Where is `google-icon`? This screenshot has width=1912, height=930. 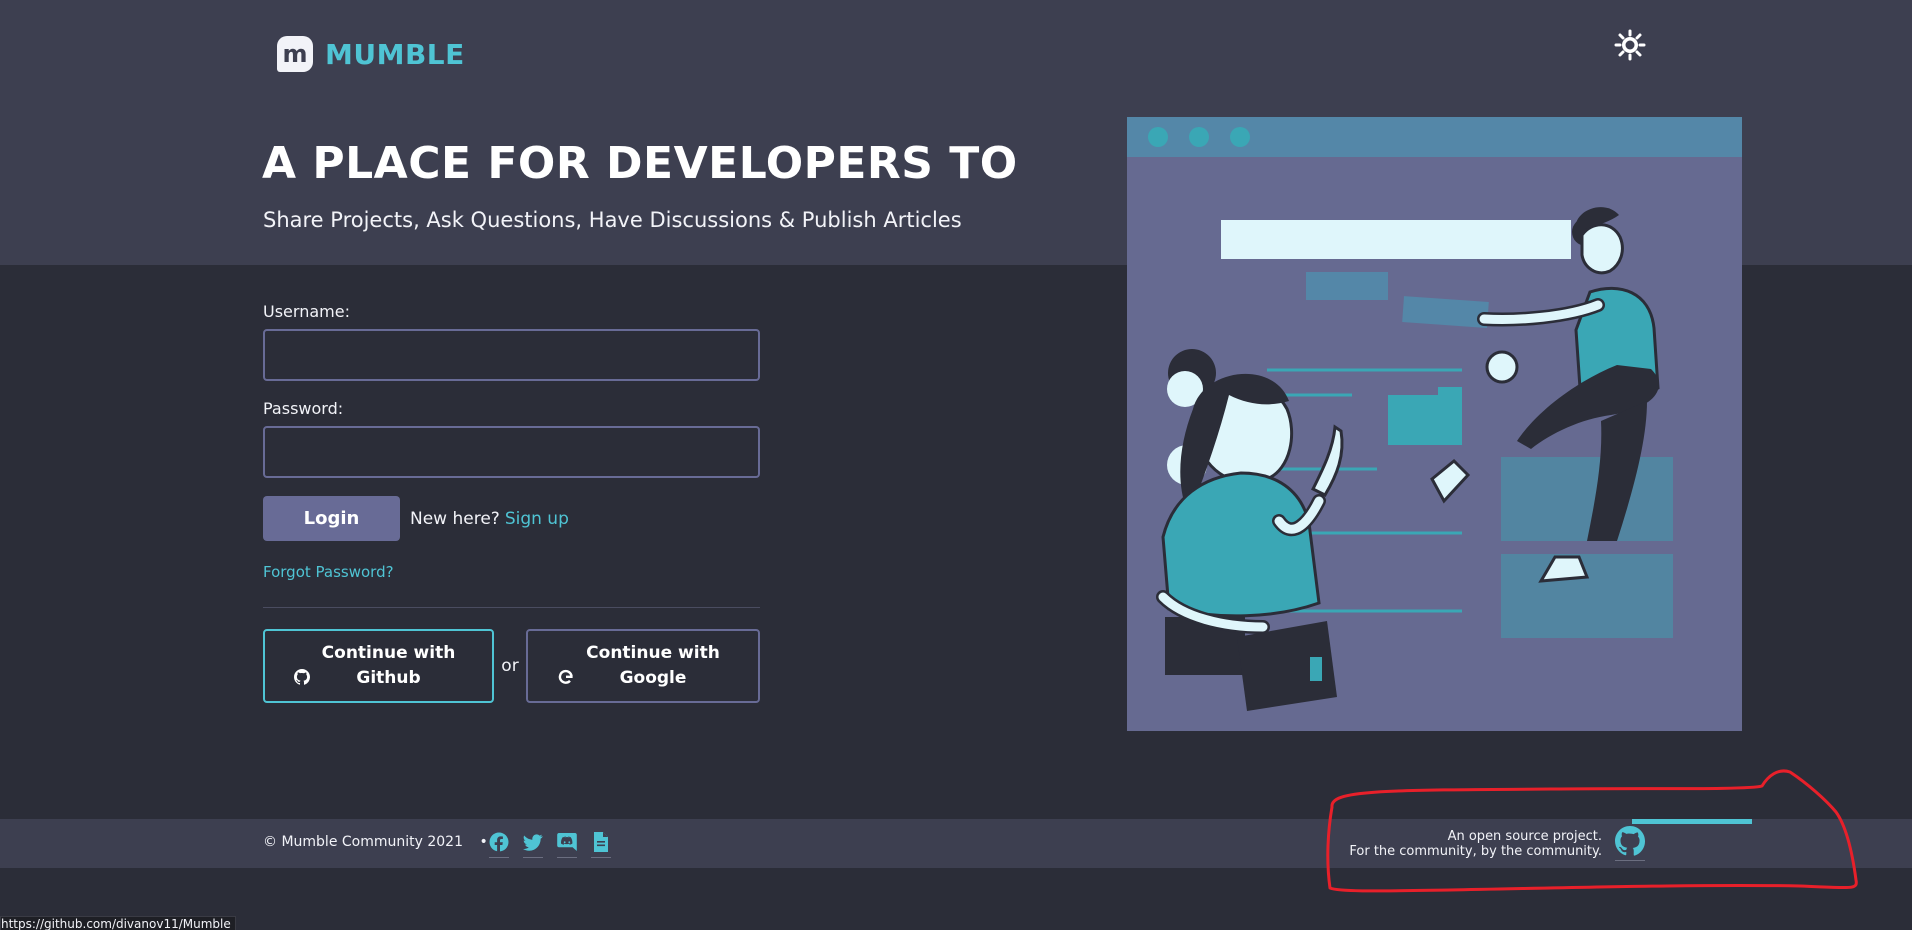
google-icon is located at coordinates (565, 676).